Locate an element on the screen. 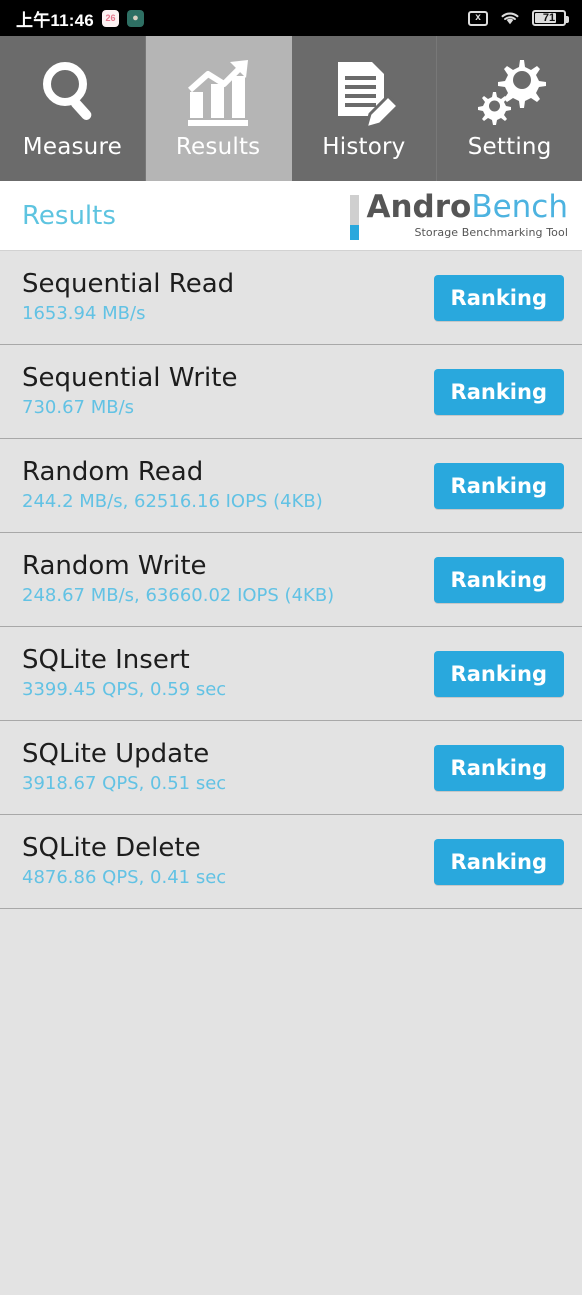 This screenshot has width=582, height=1295. battery-icon: 71 is located at coordinates (550, 18).